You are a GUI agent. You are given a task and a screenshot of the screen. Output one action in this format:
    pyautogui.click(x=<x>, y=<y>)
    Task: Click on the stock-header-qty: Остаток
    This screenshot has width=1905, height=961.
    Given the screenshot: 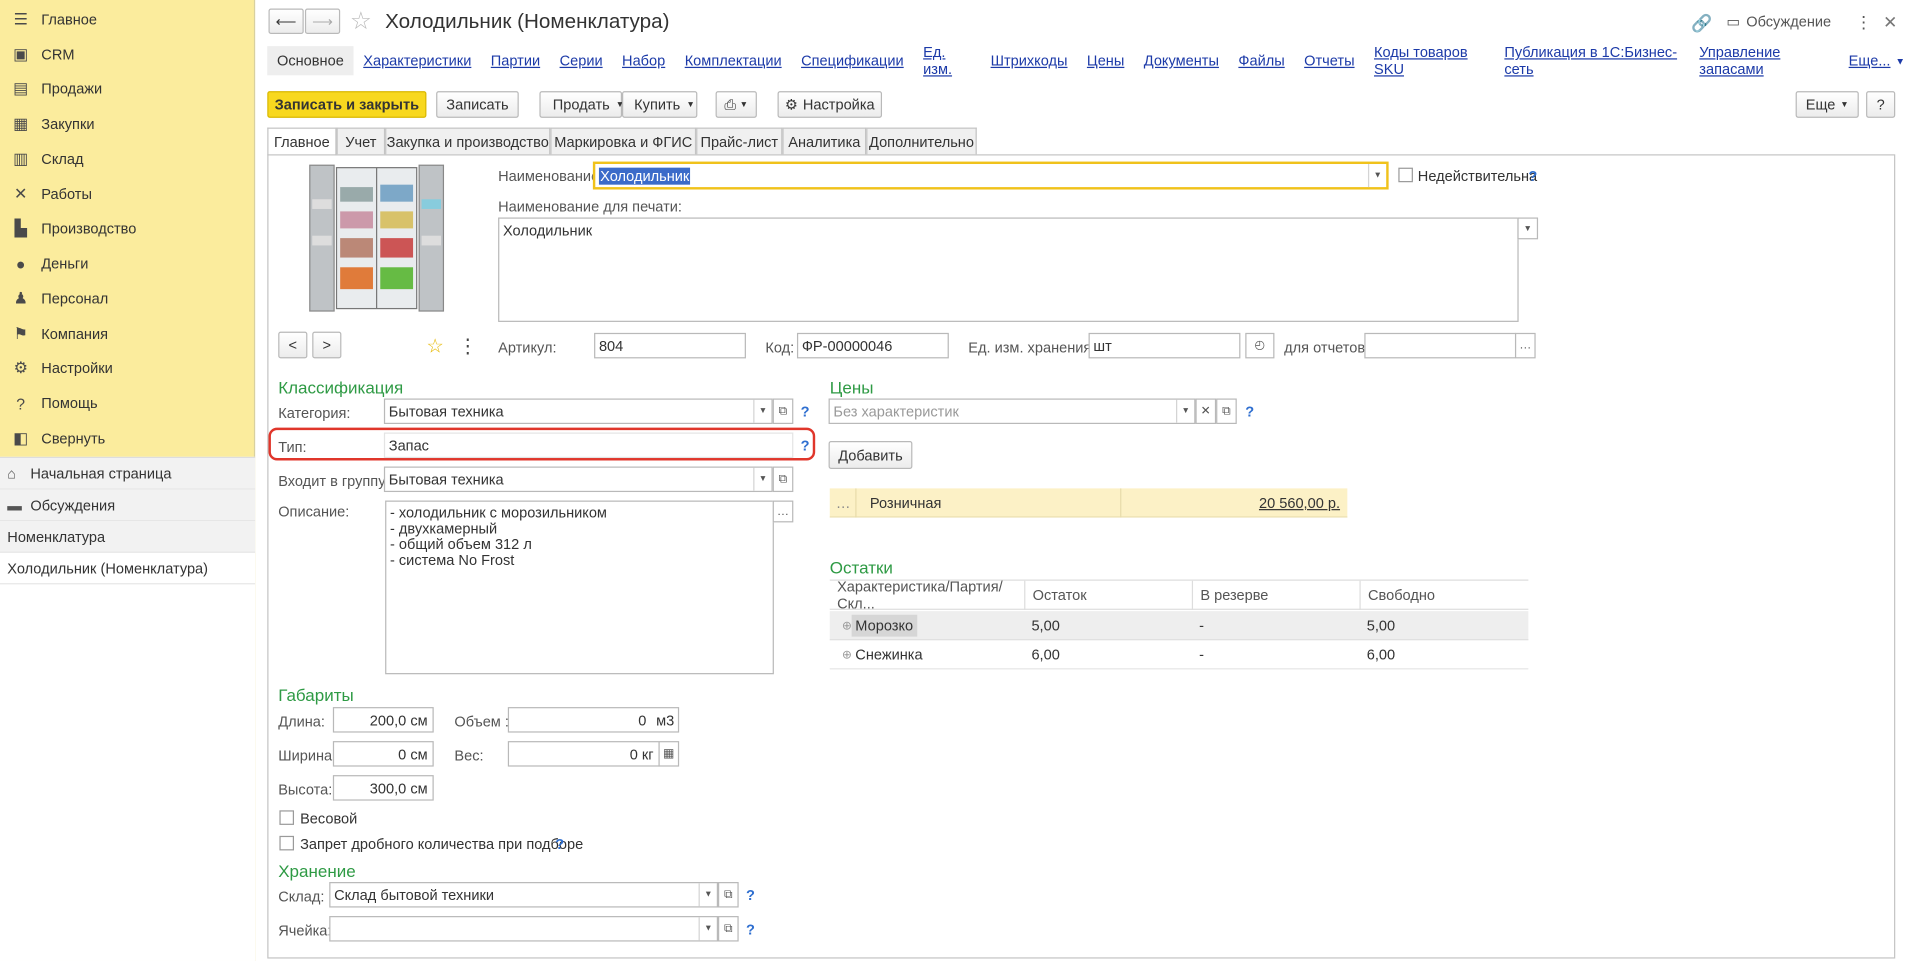 What is the action you would take?
    pyautogui.click(x=1108, y=595)
    